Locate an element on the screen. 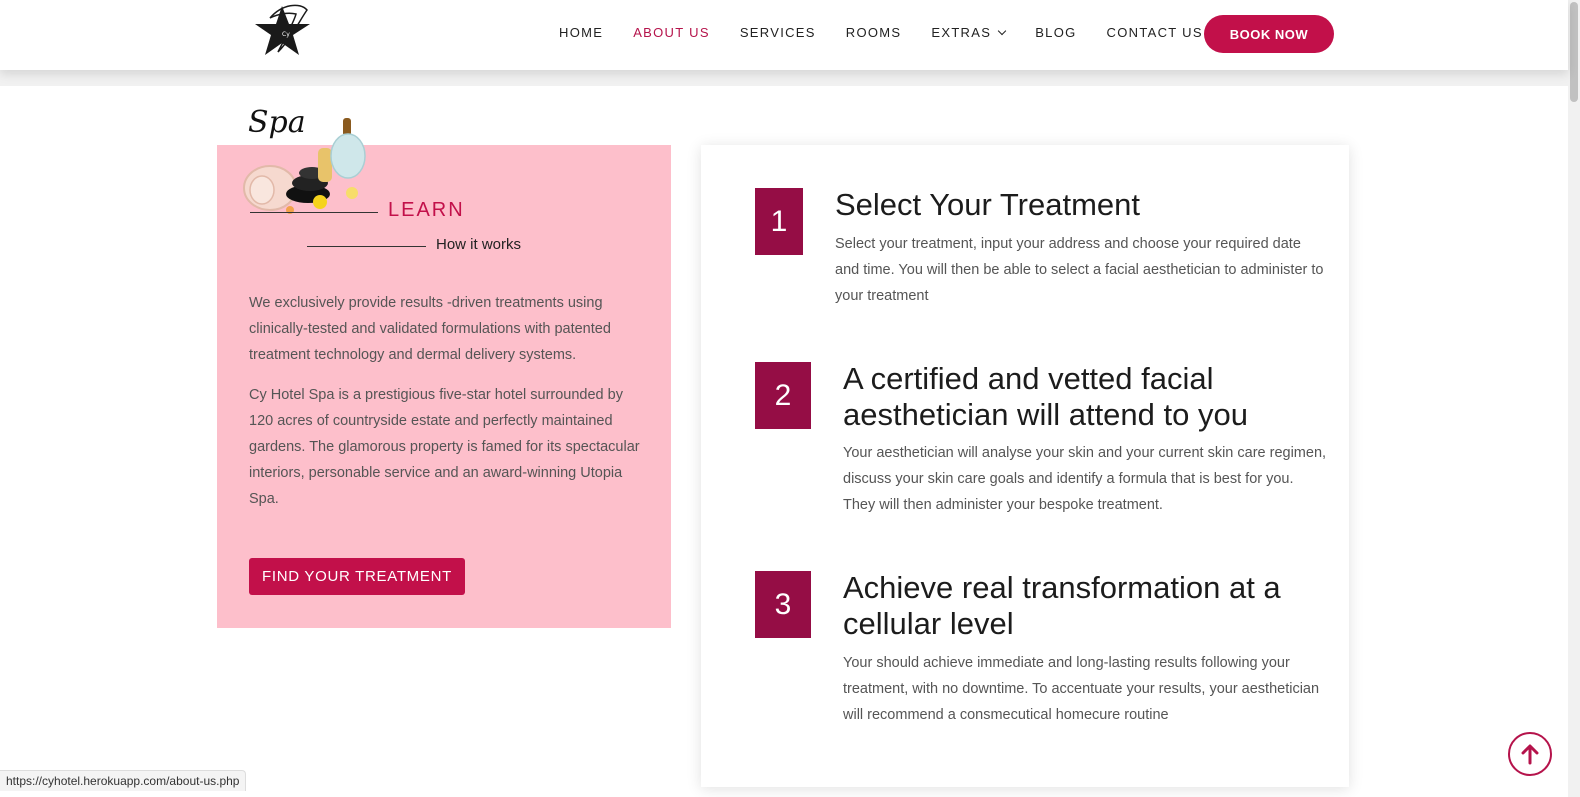 The width and height of the screenshot is (1580, 797). nav-extras: EXTRAS is located at coordinates (969, 32).